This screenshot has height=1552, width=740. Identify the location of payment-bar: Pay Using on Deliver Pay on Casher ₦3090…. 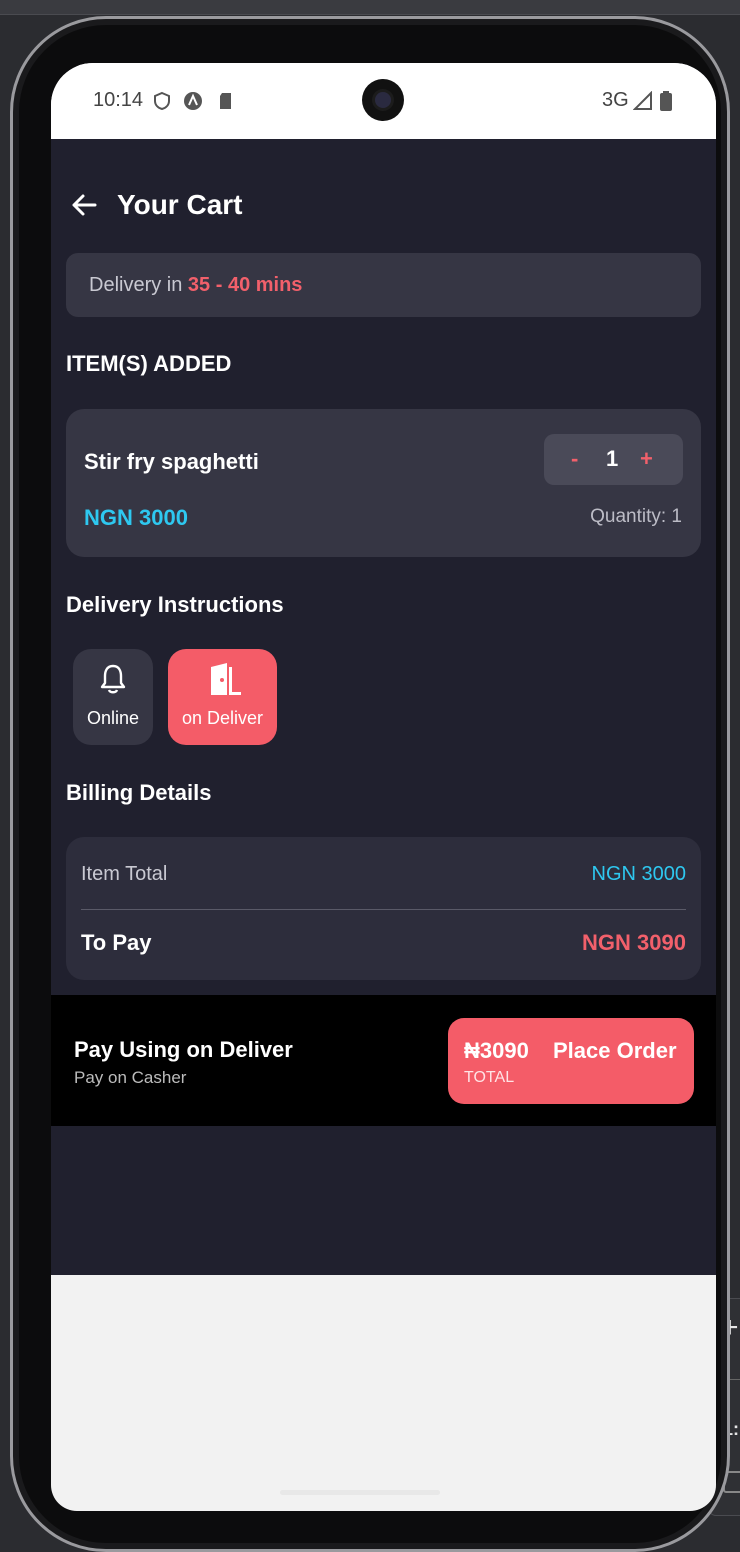
(383, 1060).